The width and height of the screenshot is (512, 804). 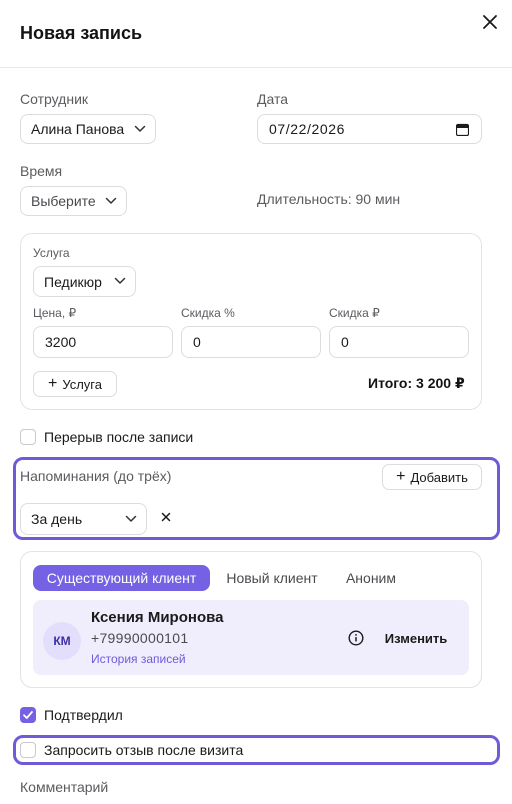 What do you see at coordinates (439, 477) in the screenshot?
I see `add-reminder-label: Добавить` at bounding box center [439, 477].